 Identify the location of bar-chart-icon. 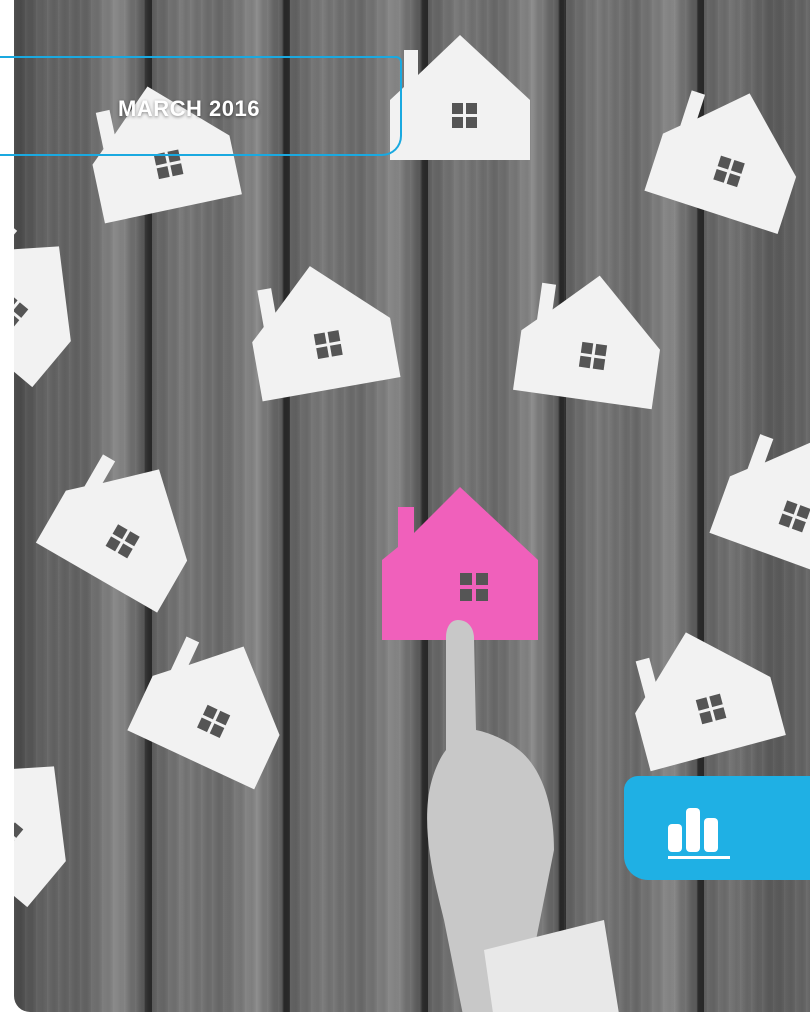
(699, 833).